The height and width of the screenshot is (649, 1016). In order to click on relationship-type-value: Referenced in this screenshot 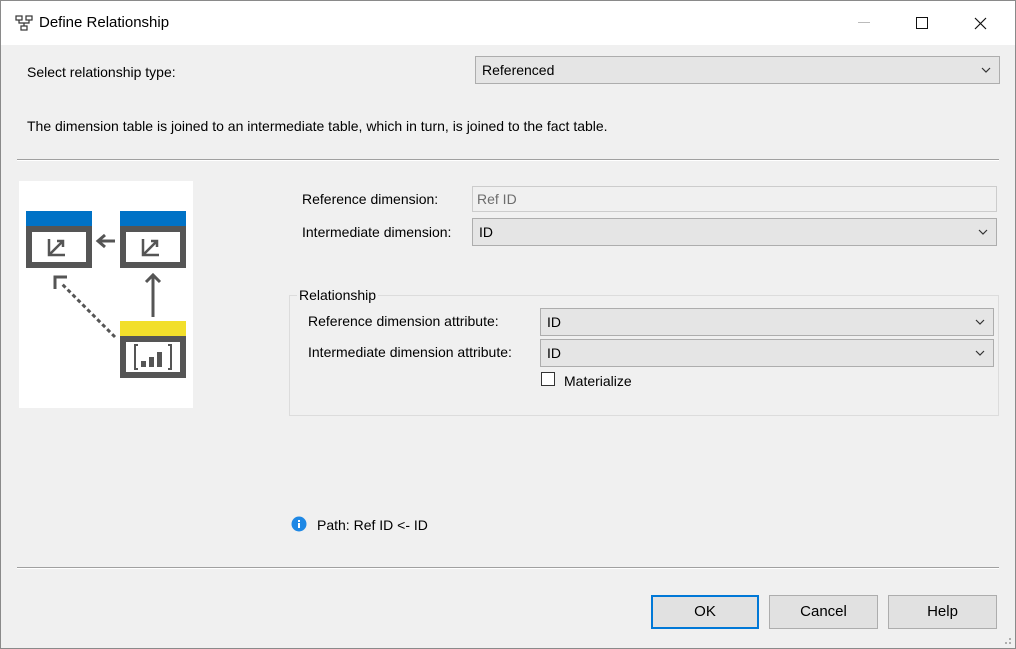, I will do `click(518, 70)`.